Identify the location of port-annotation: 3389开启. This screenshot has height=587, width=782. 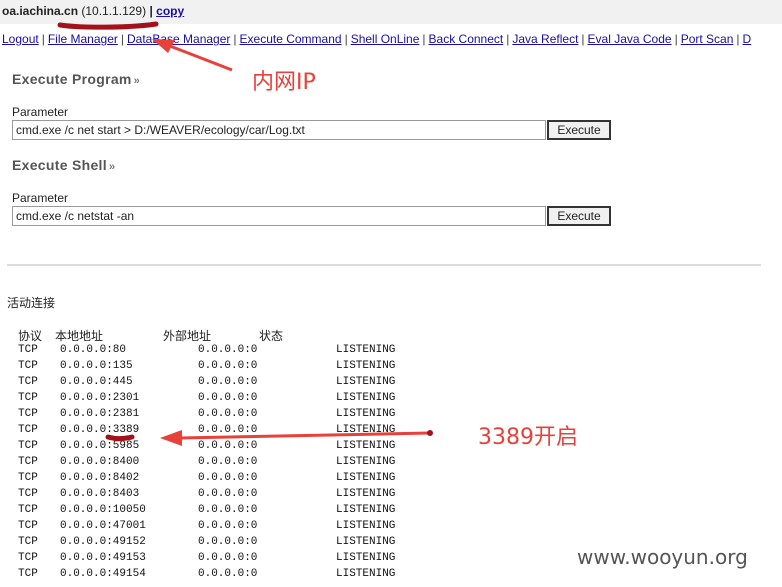
(528, 437).